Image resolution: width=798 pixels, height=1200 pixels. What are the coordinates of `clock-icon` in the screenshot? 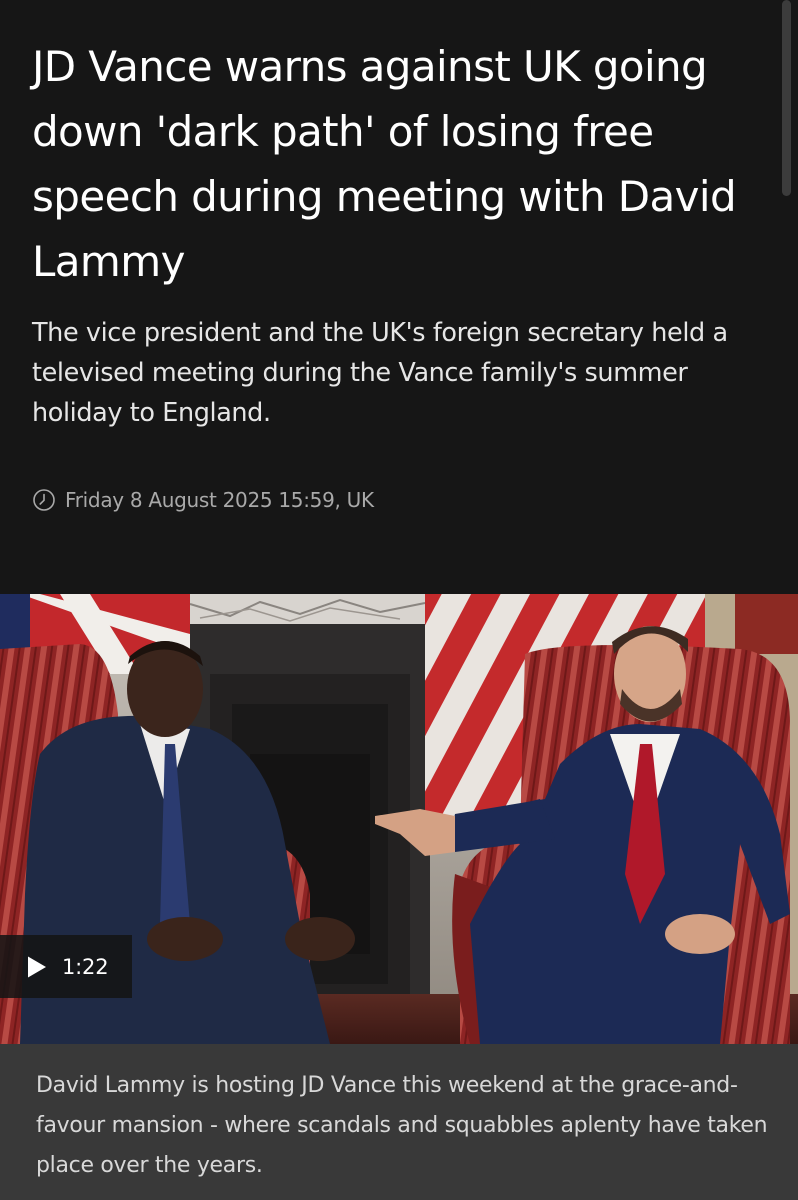 It's located at (44, 500).